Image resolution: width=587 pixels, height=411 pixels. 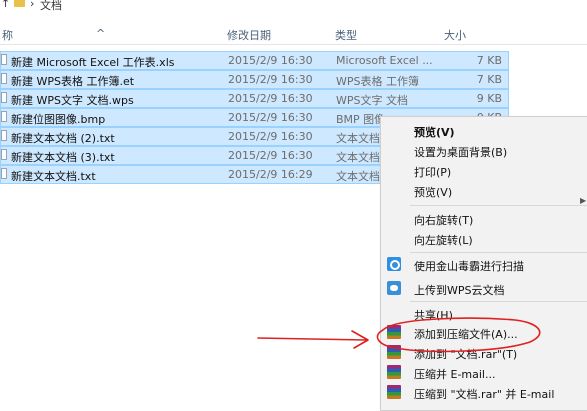 What do you see at coordinates (346, 35) in the screenshot?
I see `column-header-type: 类型` at bounding box center [346, 35].